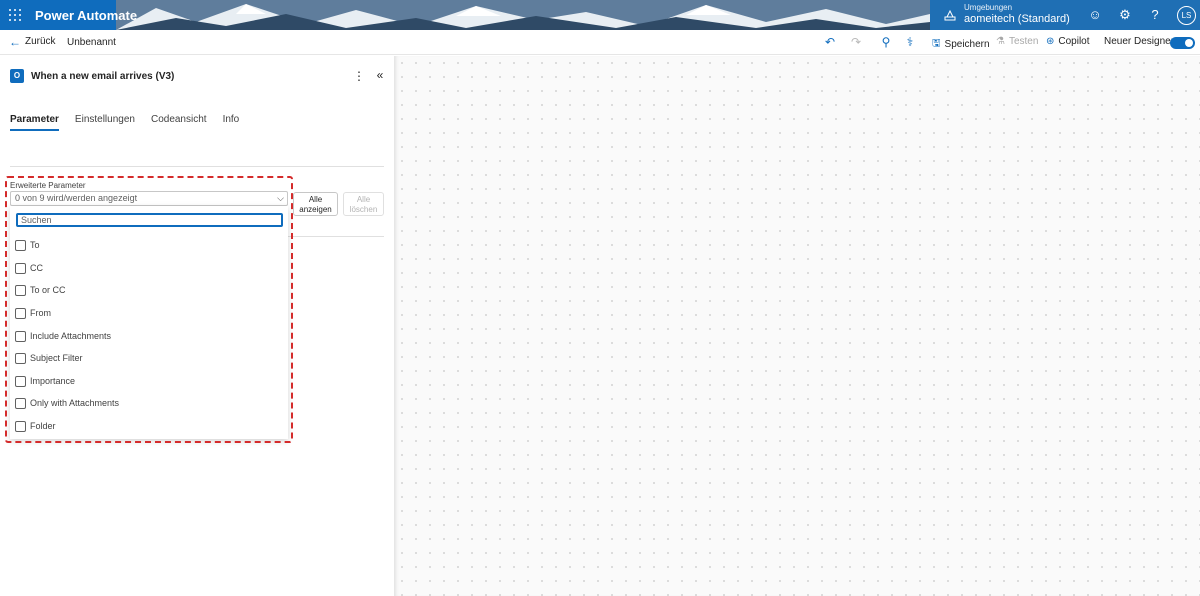 The height and width of the screenshot is (596, 1200). What do you see at coordinates (363, 199) in the screenshot?
I see `clear-all-label-line1: Alle` at bounding box center [363, 199].